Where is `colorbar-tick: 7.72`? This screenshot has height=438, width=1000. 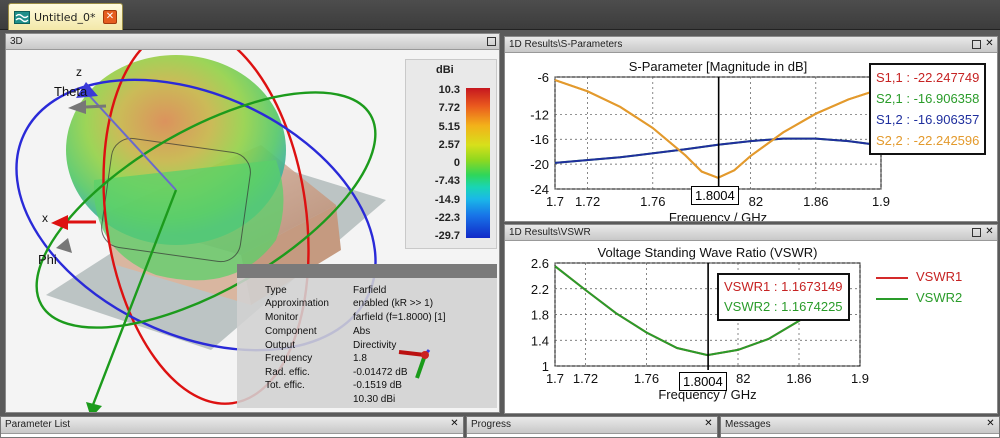 colorbar-tick: 7.72 is located at coordinates (449, 108).